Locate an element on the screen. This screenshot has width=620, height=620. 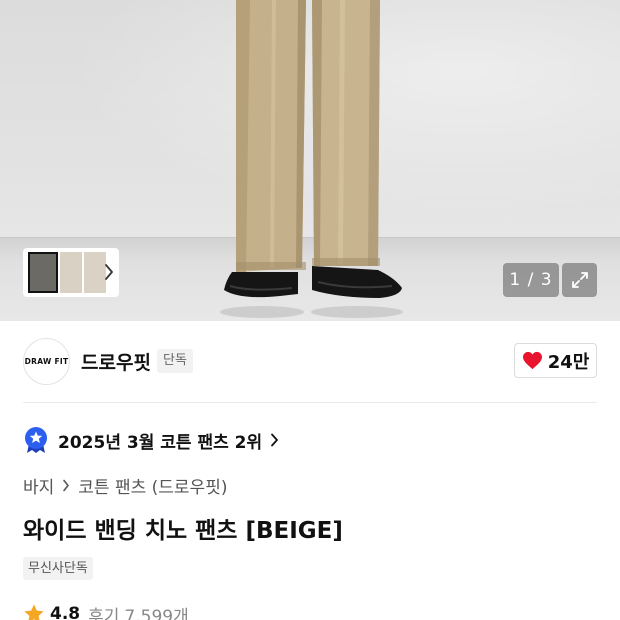
musinsa-exclusive-tag: 무신사단독 is located at coordinates (58, 568).